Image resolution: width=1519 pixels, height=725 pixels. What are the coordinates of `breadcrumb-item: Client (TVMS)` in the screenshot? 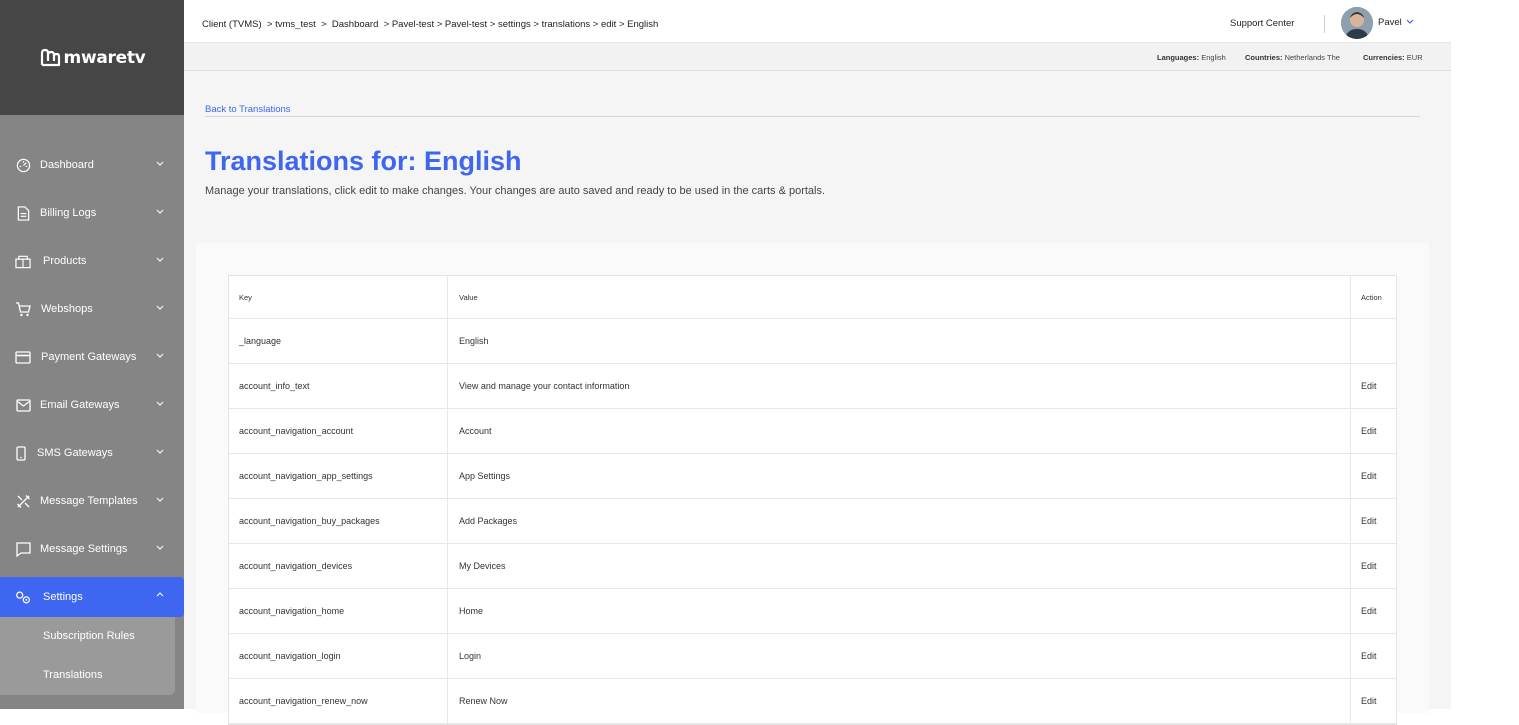 It's located at (232, 24).